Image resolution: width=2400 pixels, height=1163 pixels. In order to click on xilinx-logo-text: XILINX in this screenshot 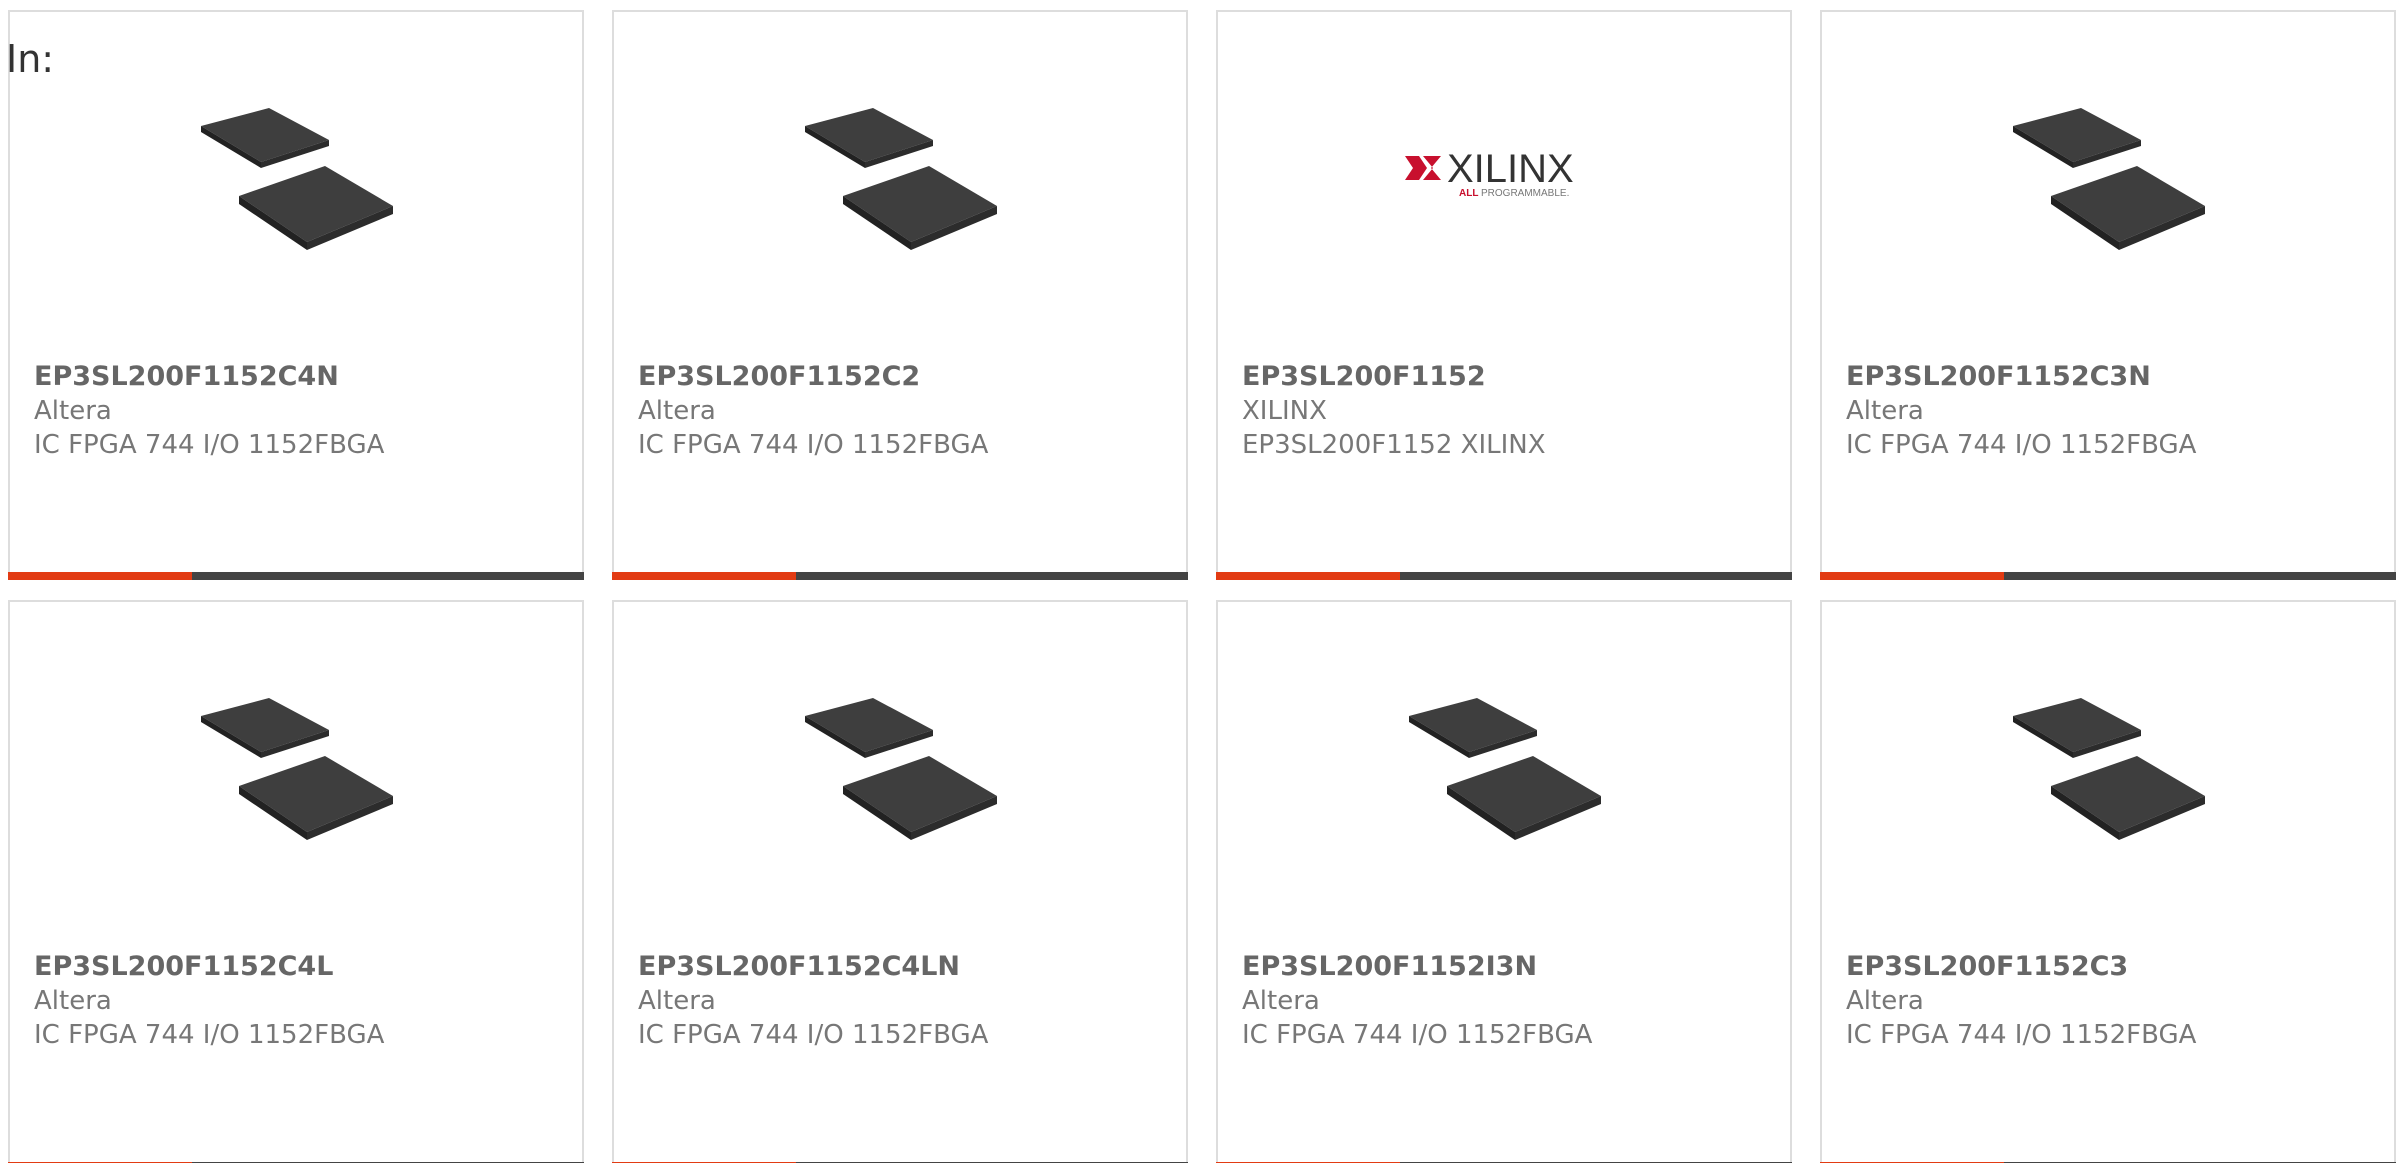, I will do `click(1510, 169)`.